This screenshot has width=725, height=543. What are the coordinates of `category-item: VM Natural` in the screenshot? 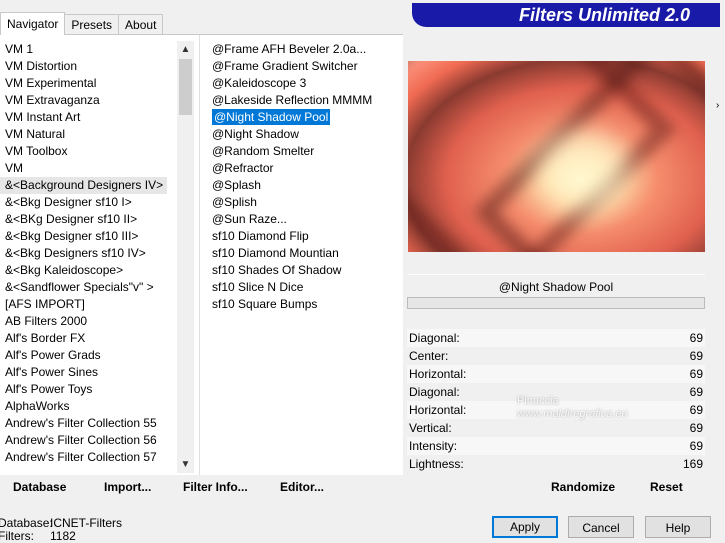 It's located at (88, 134).